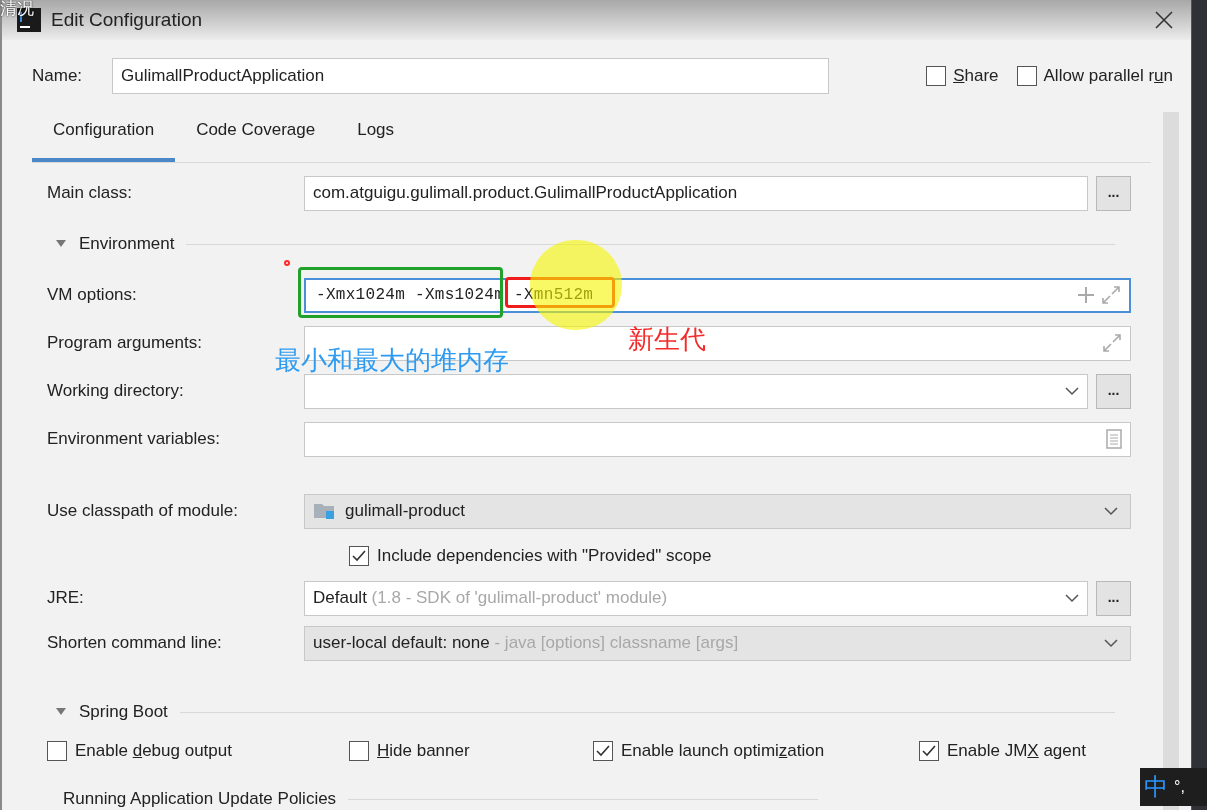  I want to click on tab: Logs, so click(376, 137).